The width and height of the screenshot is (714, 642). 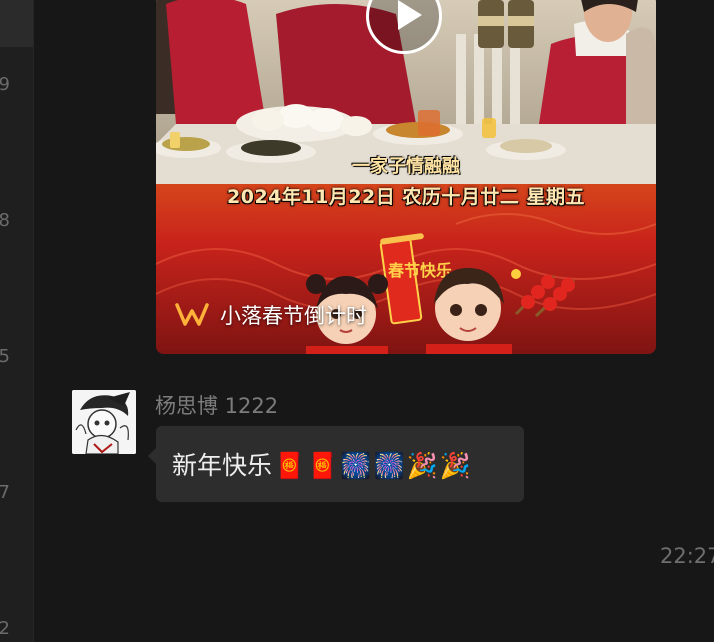 I want to click on sender-name: 杨思博 1222, so click(x=217, y=406).